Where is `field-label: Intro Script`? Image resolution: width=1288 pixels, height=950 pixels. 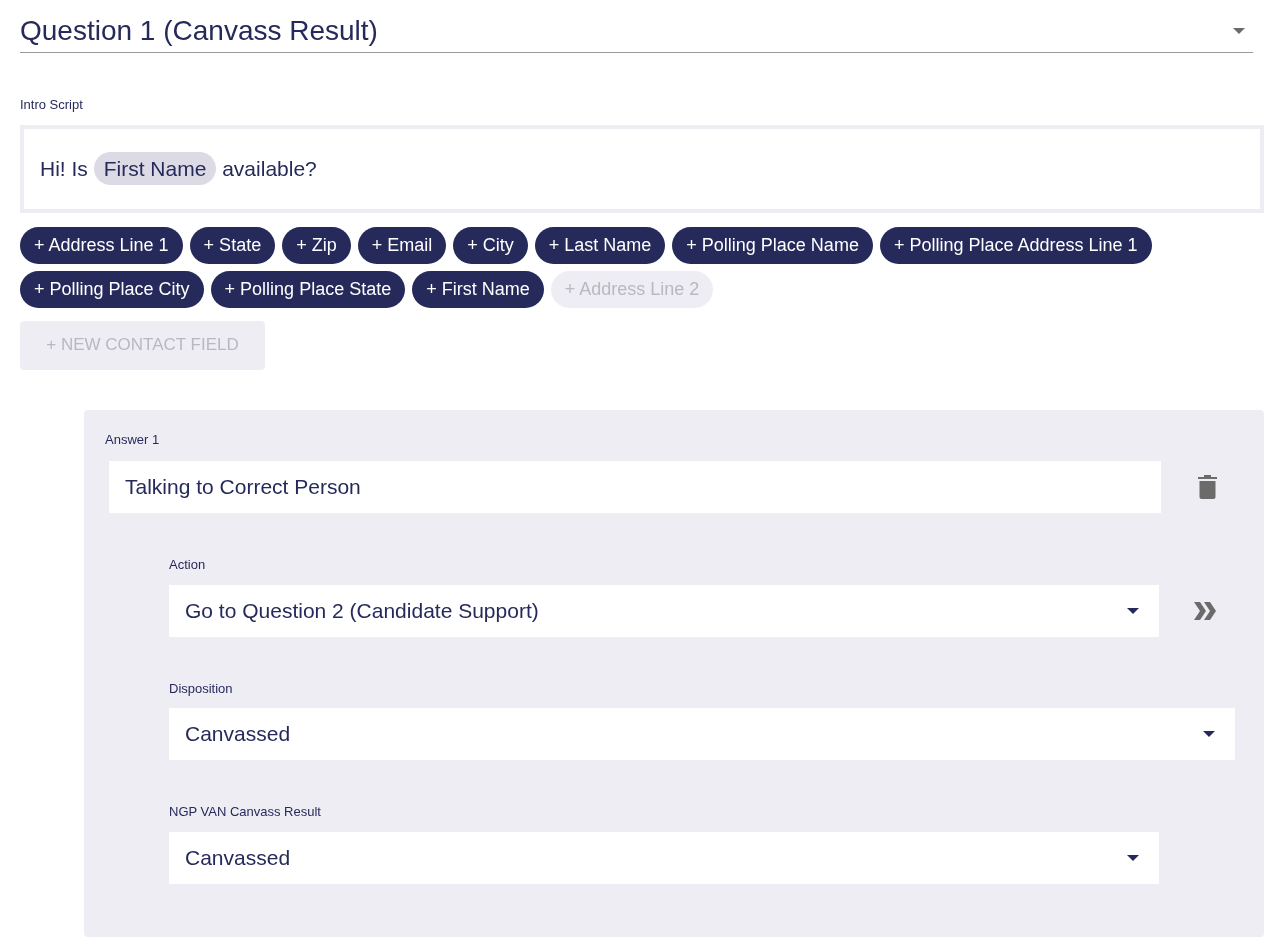 field-label: Intro Script is located at coordinates (52, 105).